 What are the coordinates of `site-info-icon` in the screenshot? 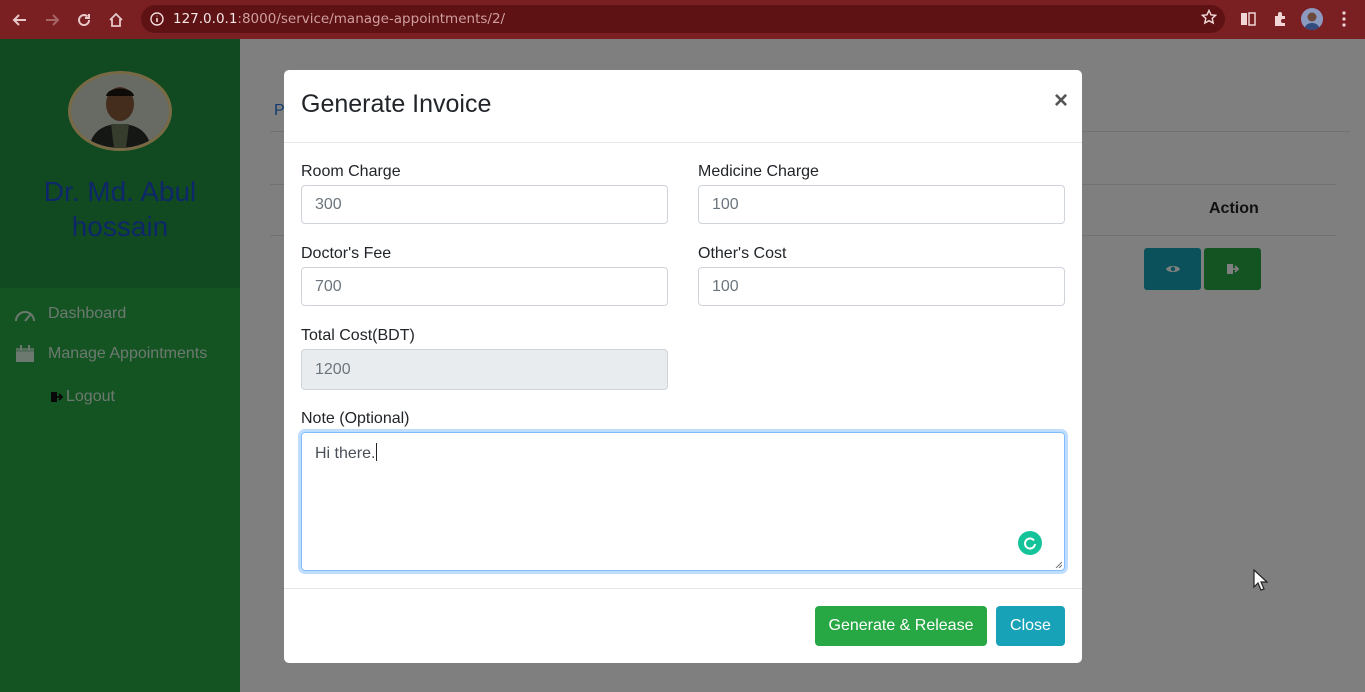 It's located at (157, 19).